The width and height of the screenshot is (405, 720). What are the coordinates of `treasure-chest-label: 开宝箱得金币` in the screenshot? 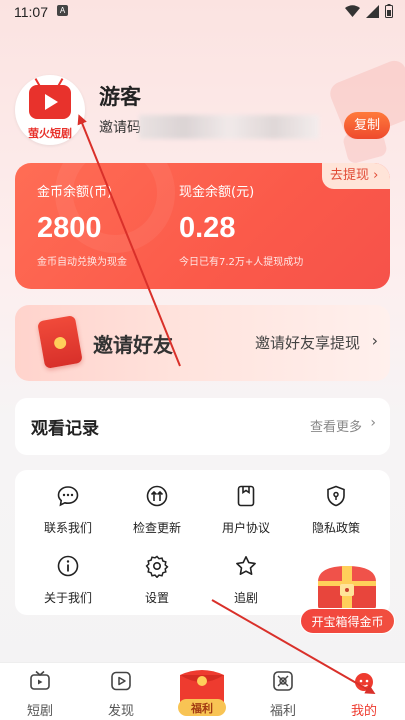 It's located at (347, 621).